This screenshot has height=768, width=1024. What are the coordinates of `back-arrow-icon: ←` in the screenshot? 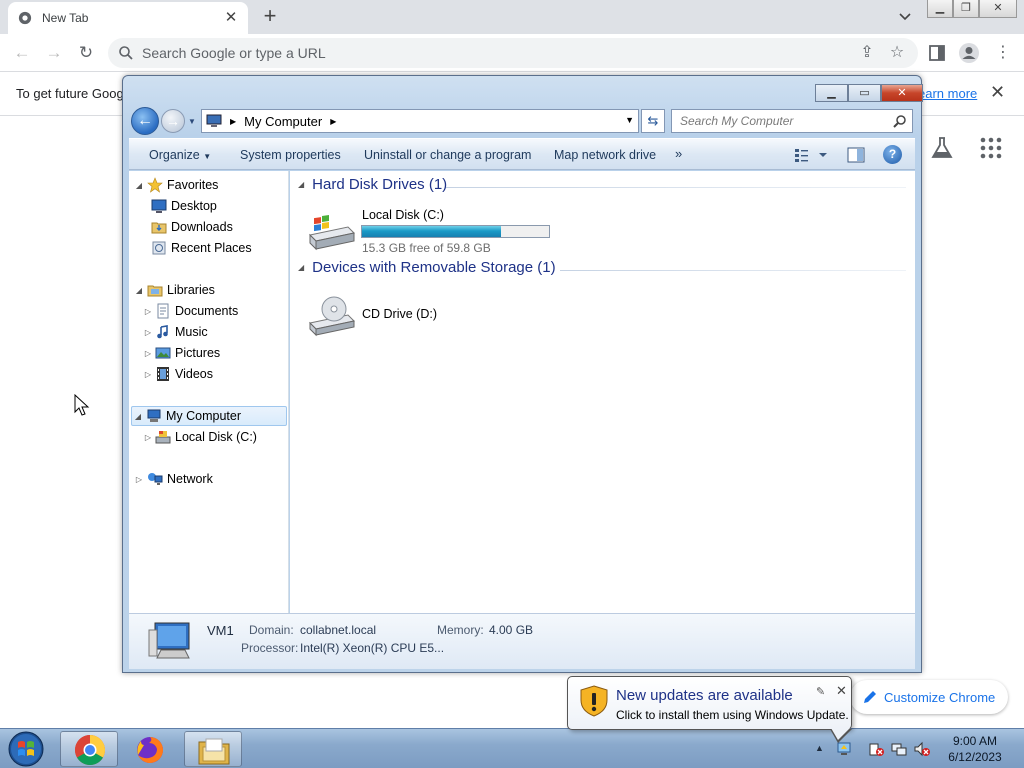 It's located at (22, 53).